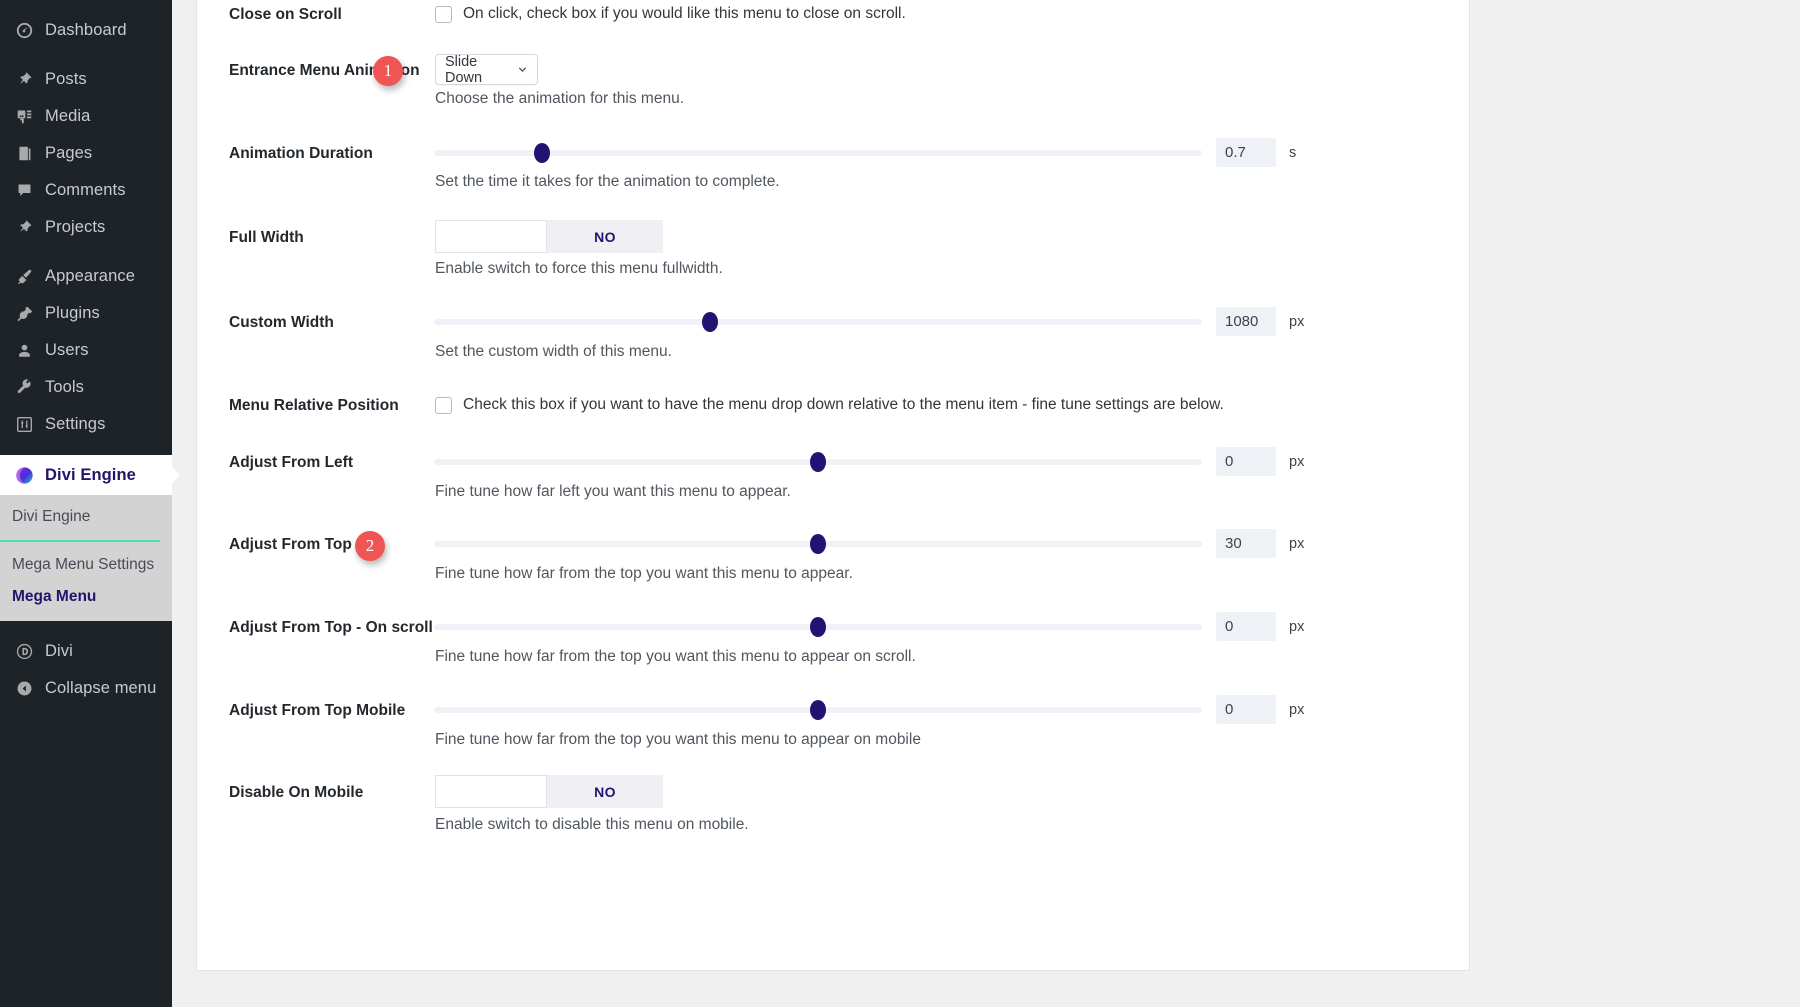  Describe the element at coordinates (1246, 709) in the screenshot. I see `adjust-from-top-mobile-value-input: 0` at that location.